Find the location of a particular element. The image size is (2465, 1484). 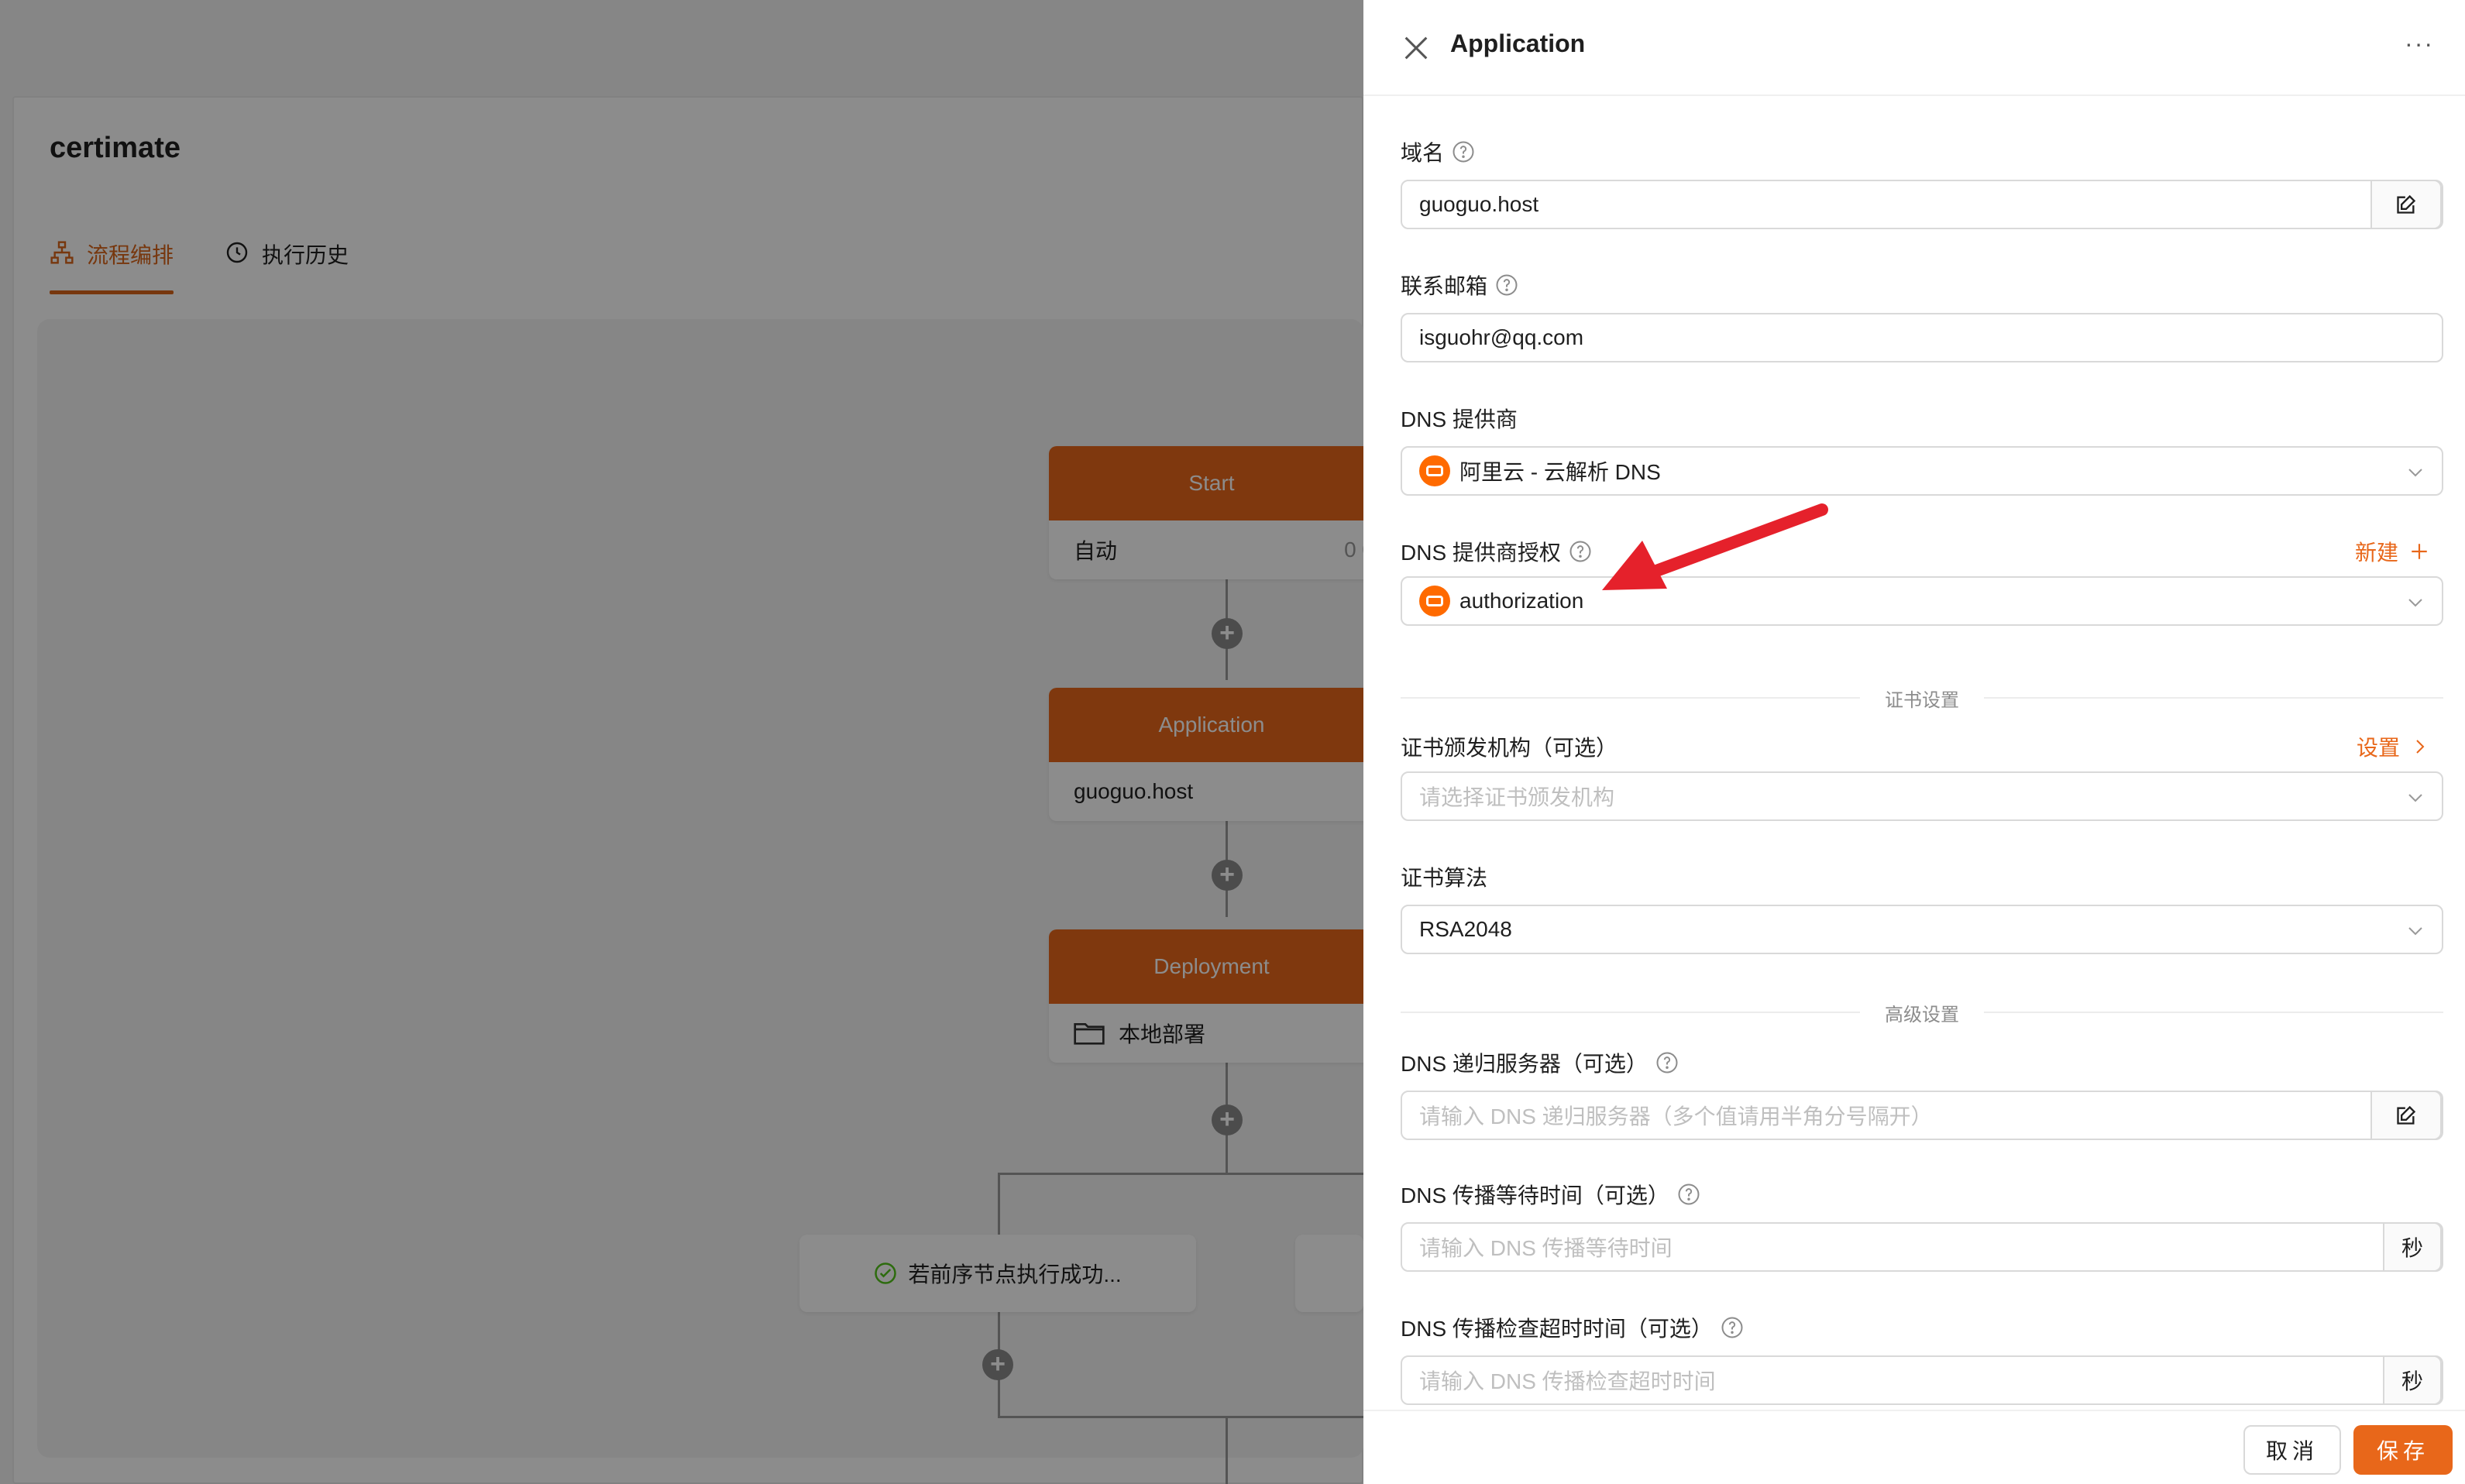

ca-settings-link: 设置 is located at coordinates (2393, 746).